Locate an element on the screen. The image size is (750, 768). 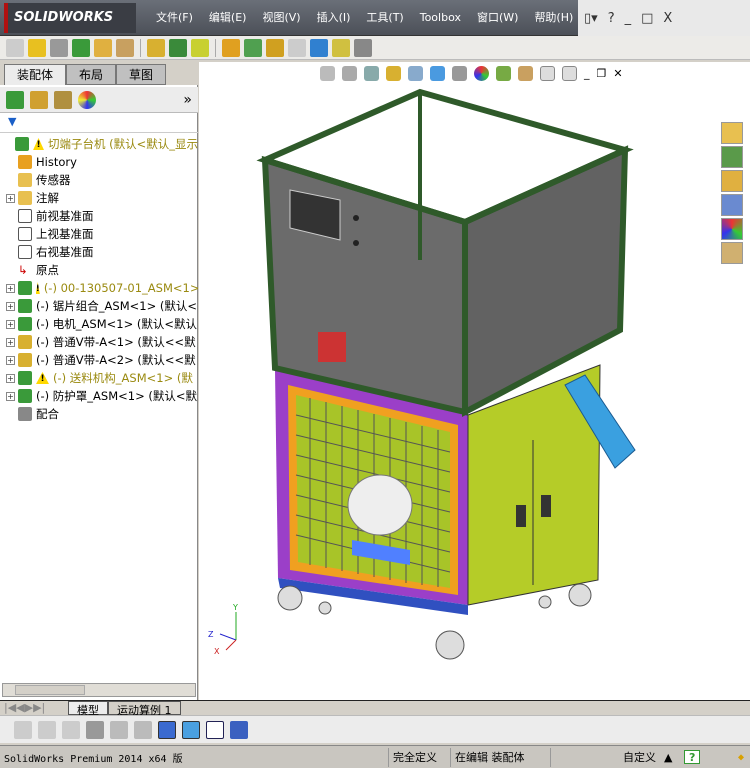
render-icon is located at coordinates (239, 729).